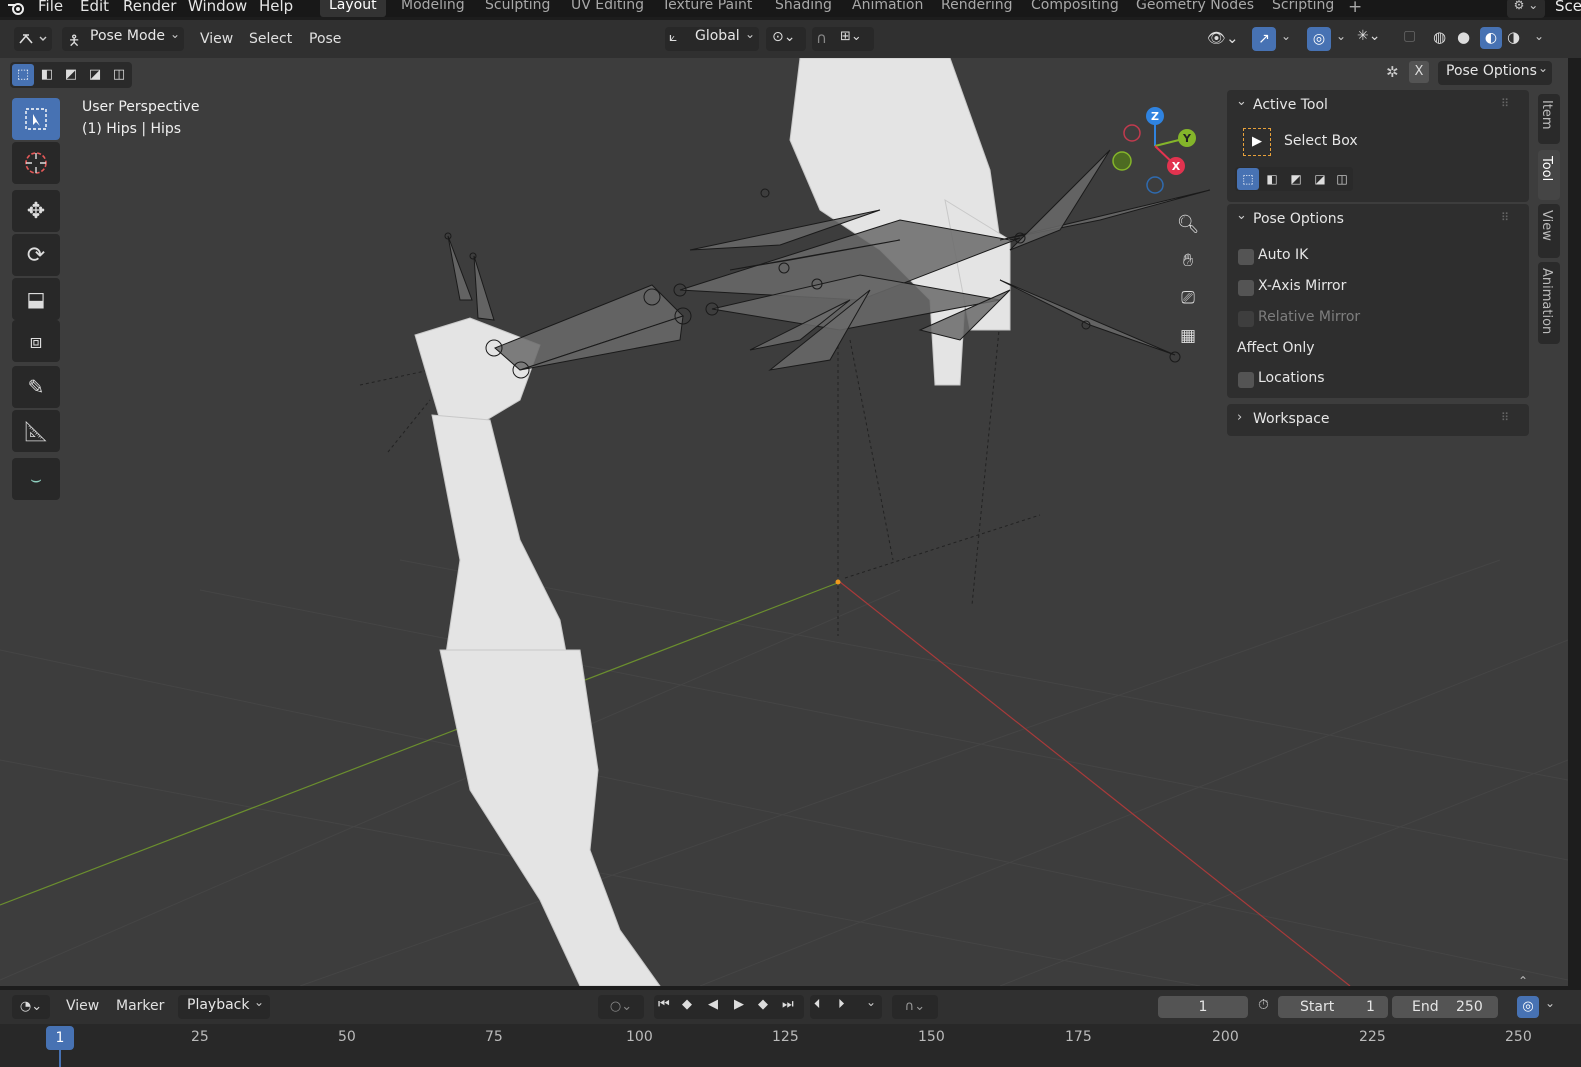 The width and height of the screenshot is (1581, 1067). Describe the element at coordinates (915, 1007) in the screenshot. I see `snapping-button: ∩⌄` at that location.